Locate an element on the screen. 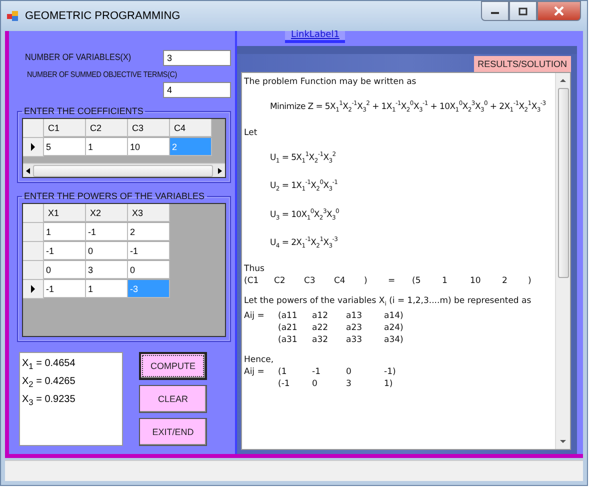 This screenshot has height=491, width=590. input-field: 4 is located at coordinates (197, 90).